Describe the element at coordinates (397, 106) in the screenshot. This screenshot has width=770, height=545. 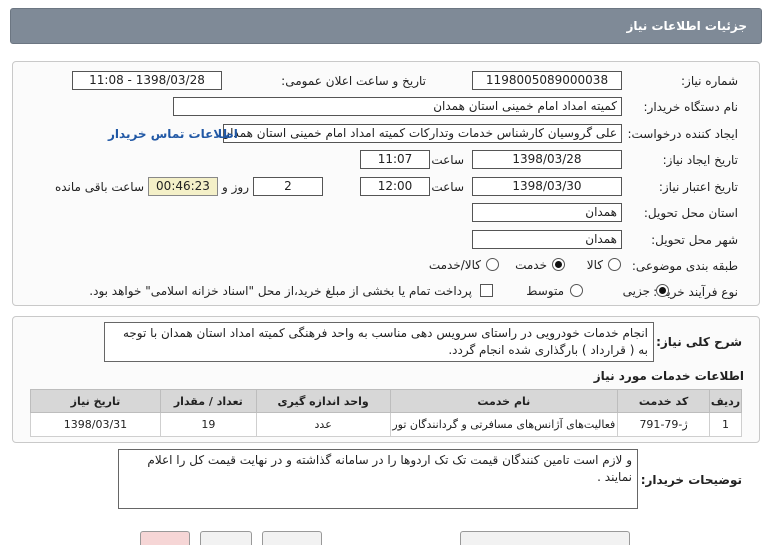
I see `buyer-org-field: کمیته امداد امام خمینی استان همدان` at that location.